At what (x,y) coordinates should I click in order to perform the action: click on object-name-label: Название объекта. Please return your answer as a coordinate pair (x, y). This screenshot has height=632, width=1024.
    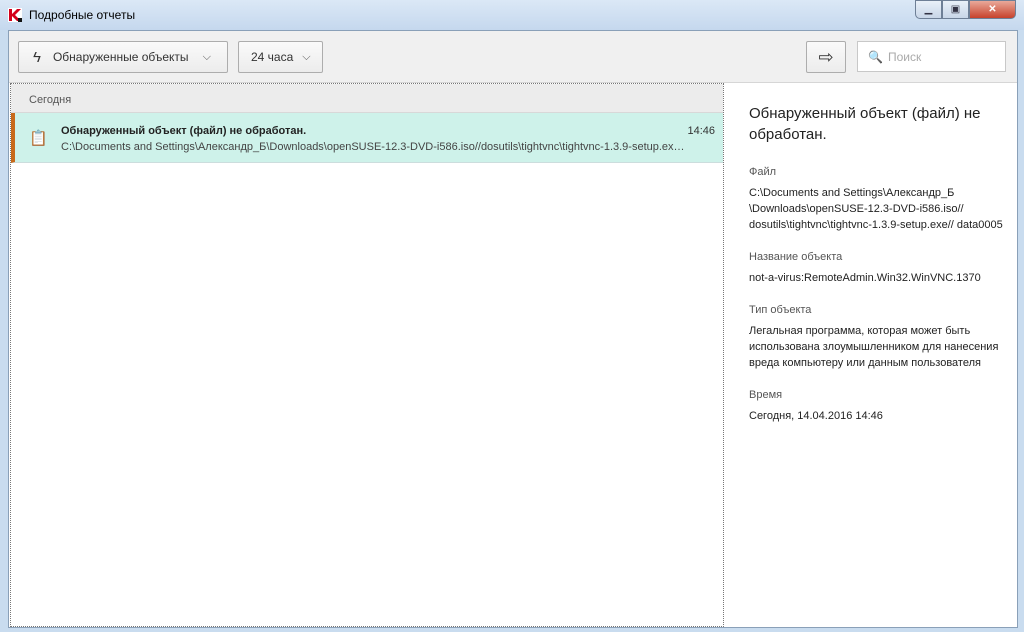
    Looking at the image, I should click on (796, 257).